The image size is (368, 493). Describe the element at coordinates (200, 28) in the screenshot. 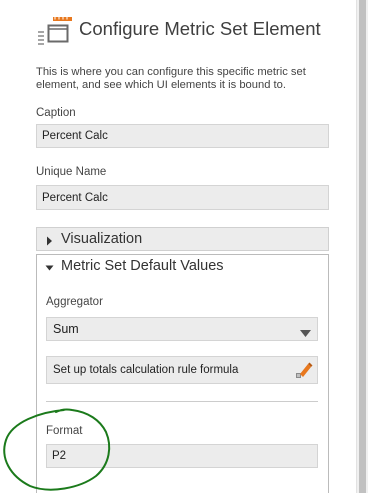

I see `panel-title: Configure Metric Set Element` at that location.